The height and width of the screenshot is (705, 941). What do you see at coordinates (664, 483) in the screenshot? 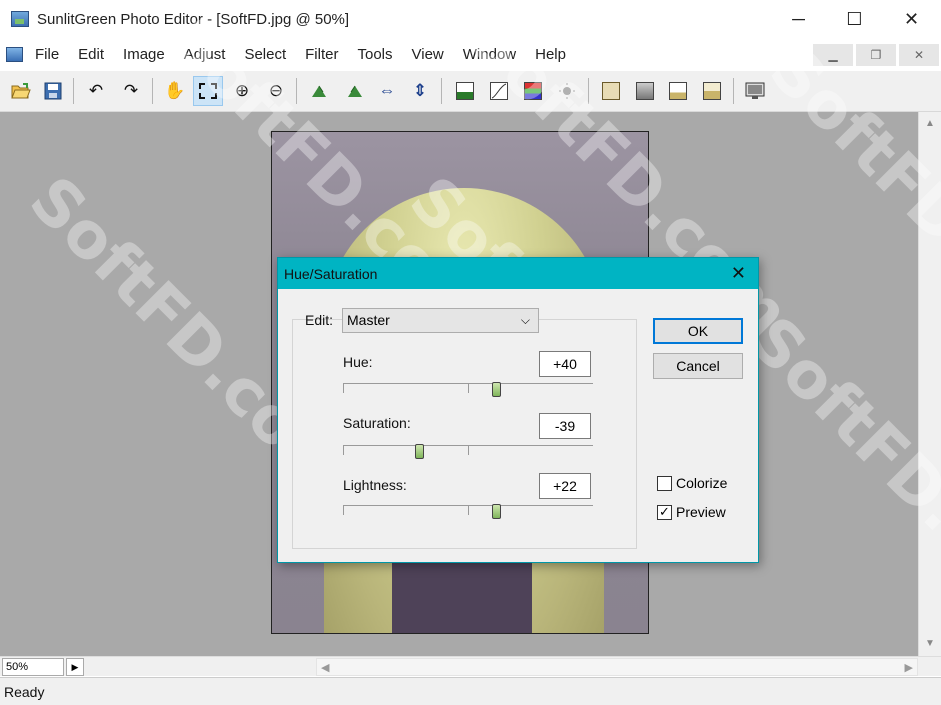
I see `colorize-checkbox` at bounding box center [664, 483].